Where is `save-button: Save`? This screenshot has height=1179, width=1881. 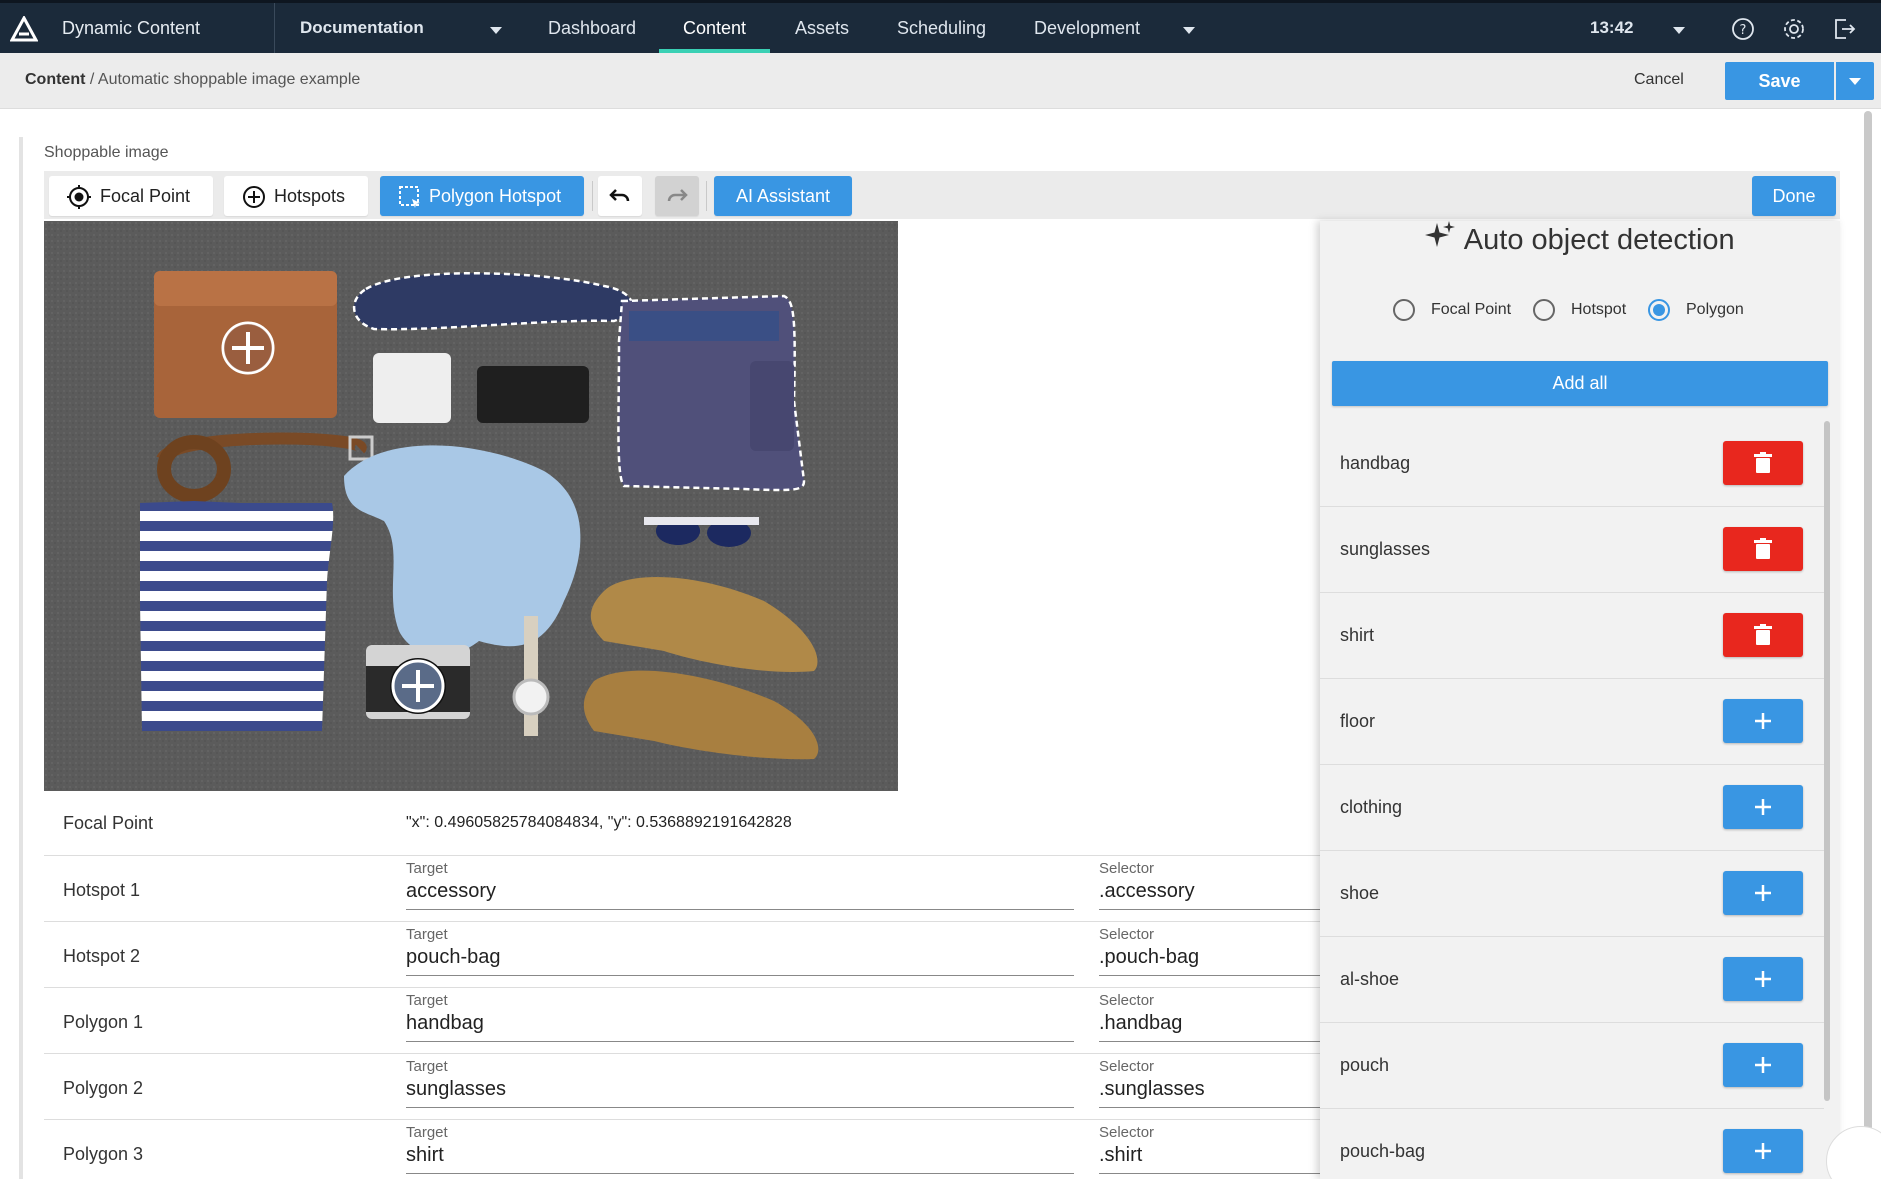
save-button: Save is located at coordinates (1779, 81).